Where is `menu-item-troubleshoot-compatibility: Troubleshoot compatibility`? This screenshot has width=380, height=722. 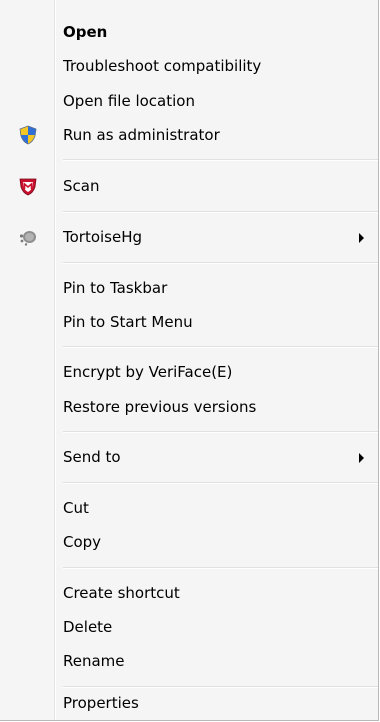 menu-item-troubleshoot-compatibility: Troubleshoot compatibility is located at coordinates (189, 66).